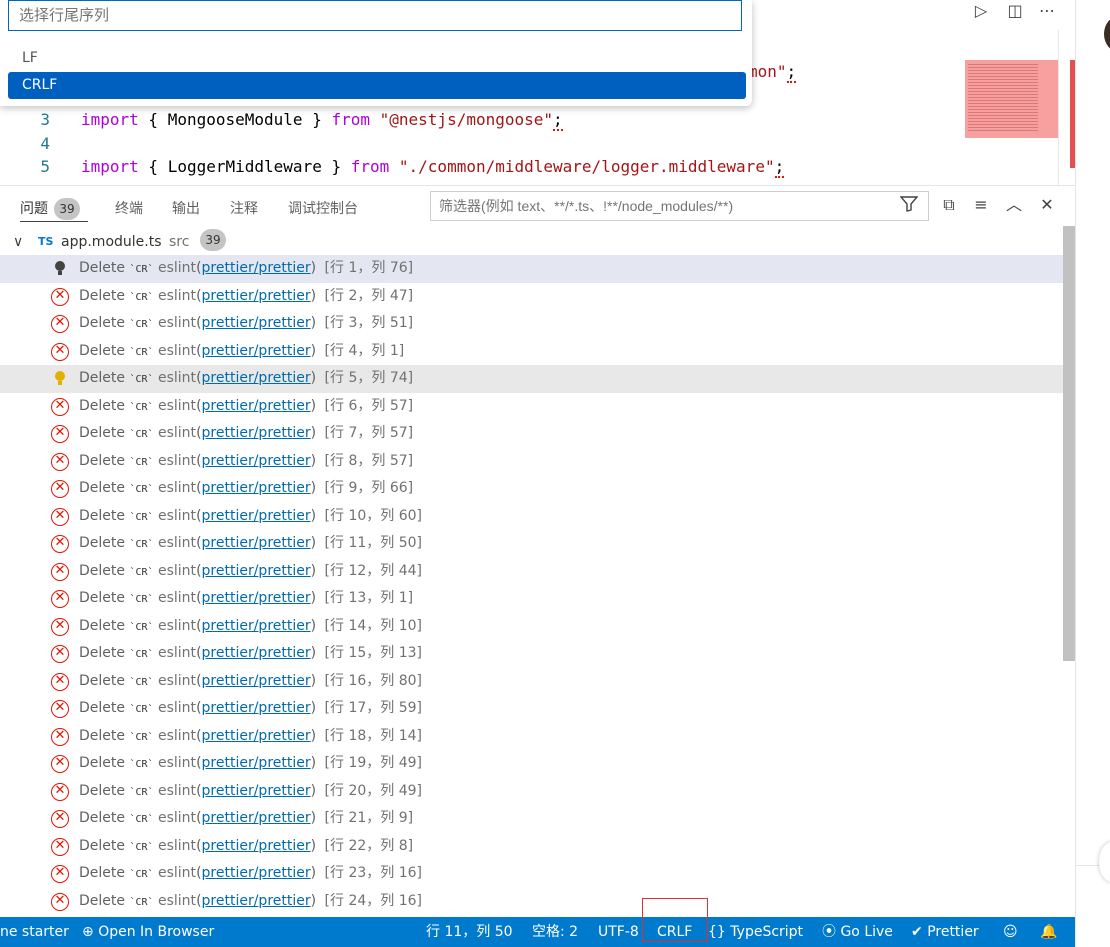  I want to click on panel-scrollbar, so click(1069, 443).